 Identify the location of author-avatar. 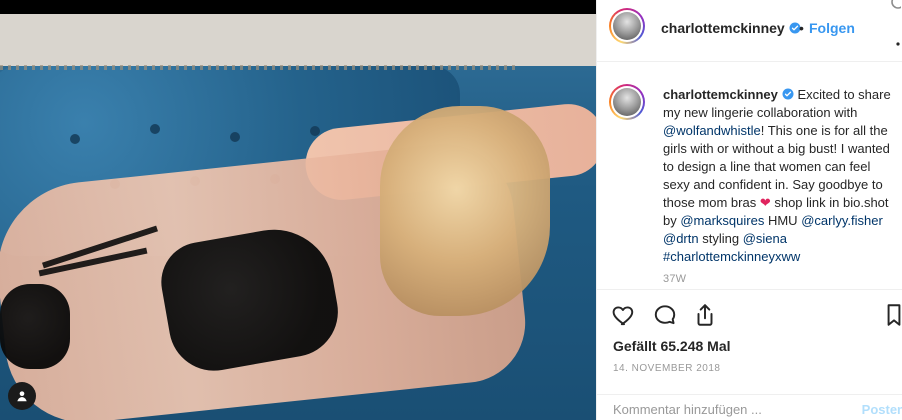
(627, 26).